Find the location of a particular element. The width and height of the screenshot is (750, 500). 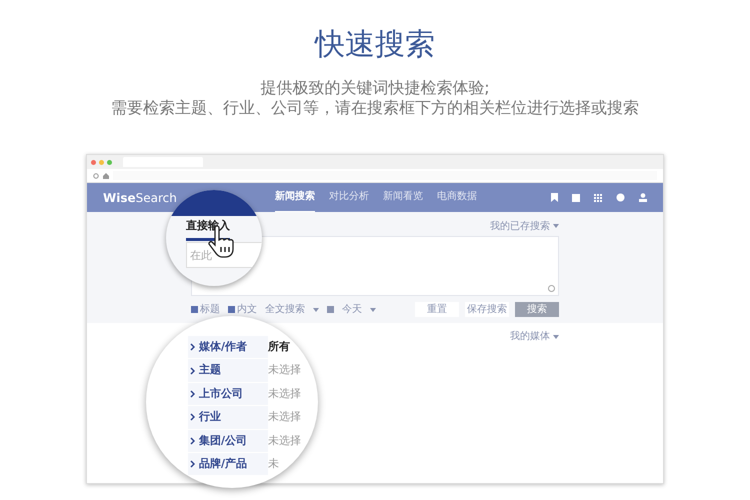

bookmark-icon is located at coordinates (554, 197).